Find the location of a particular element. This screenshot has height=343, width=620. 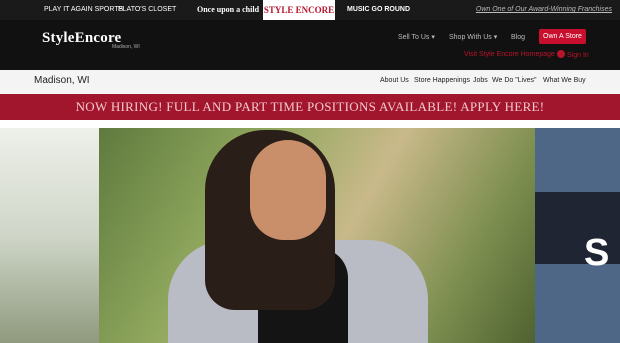

brand-link-platos-closet: PLATO'S CLOSET is located at coordinates (147, 10).